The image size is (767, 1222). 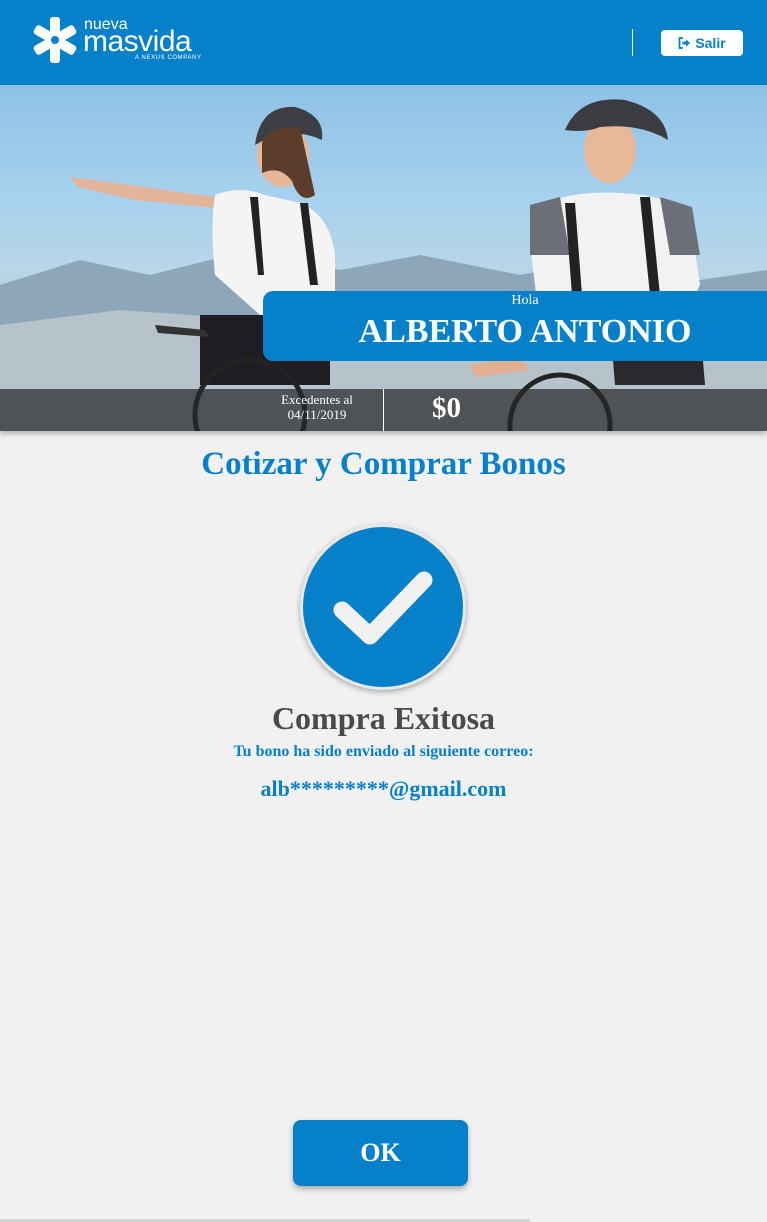 What do you see at coordinates (383, 718) in the screenshot?
I see `success-title: Compra Exitosa` at bounding box center [383, 718].